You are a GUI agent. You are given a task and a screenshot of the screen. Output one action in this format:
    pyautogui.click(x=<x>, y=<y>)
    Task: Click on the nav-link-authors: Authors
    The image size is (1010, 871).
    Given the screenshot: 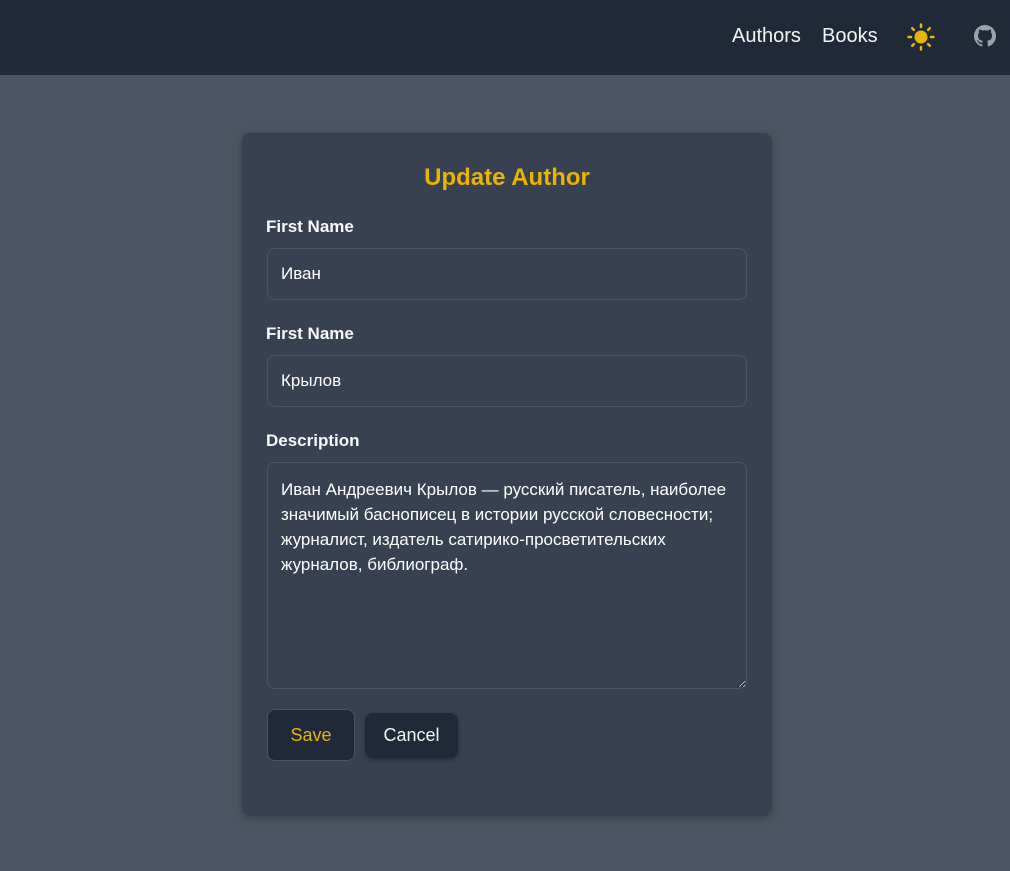 What is the action you would take?
    pyautogui.click(x=766, y=36)
    